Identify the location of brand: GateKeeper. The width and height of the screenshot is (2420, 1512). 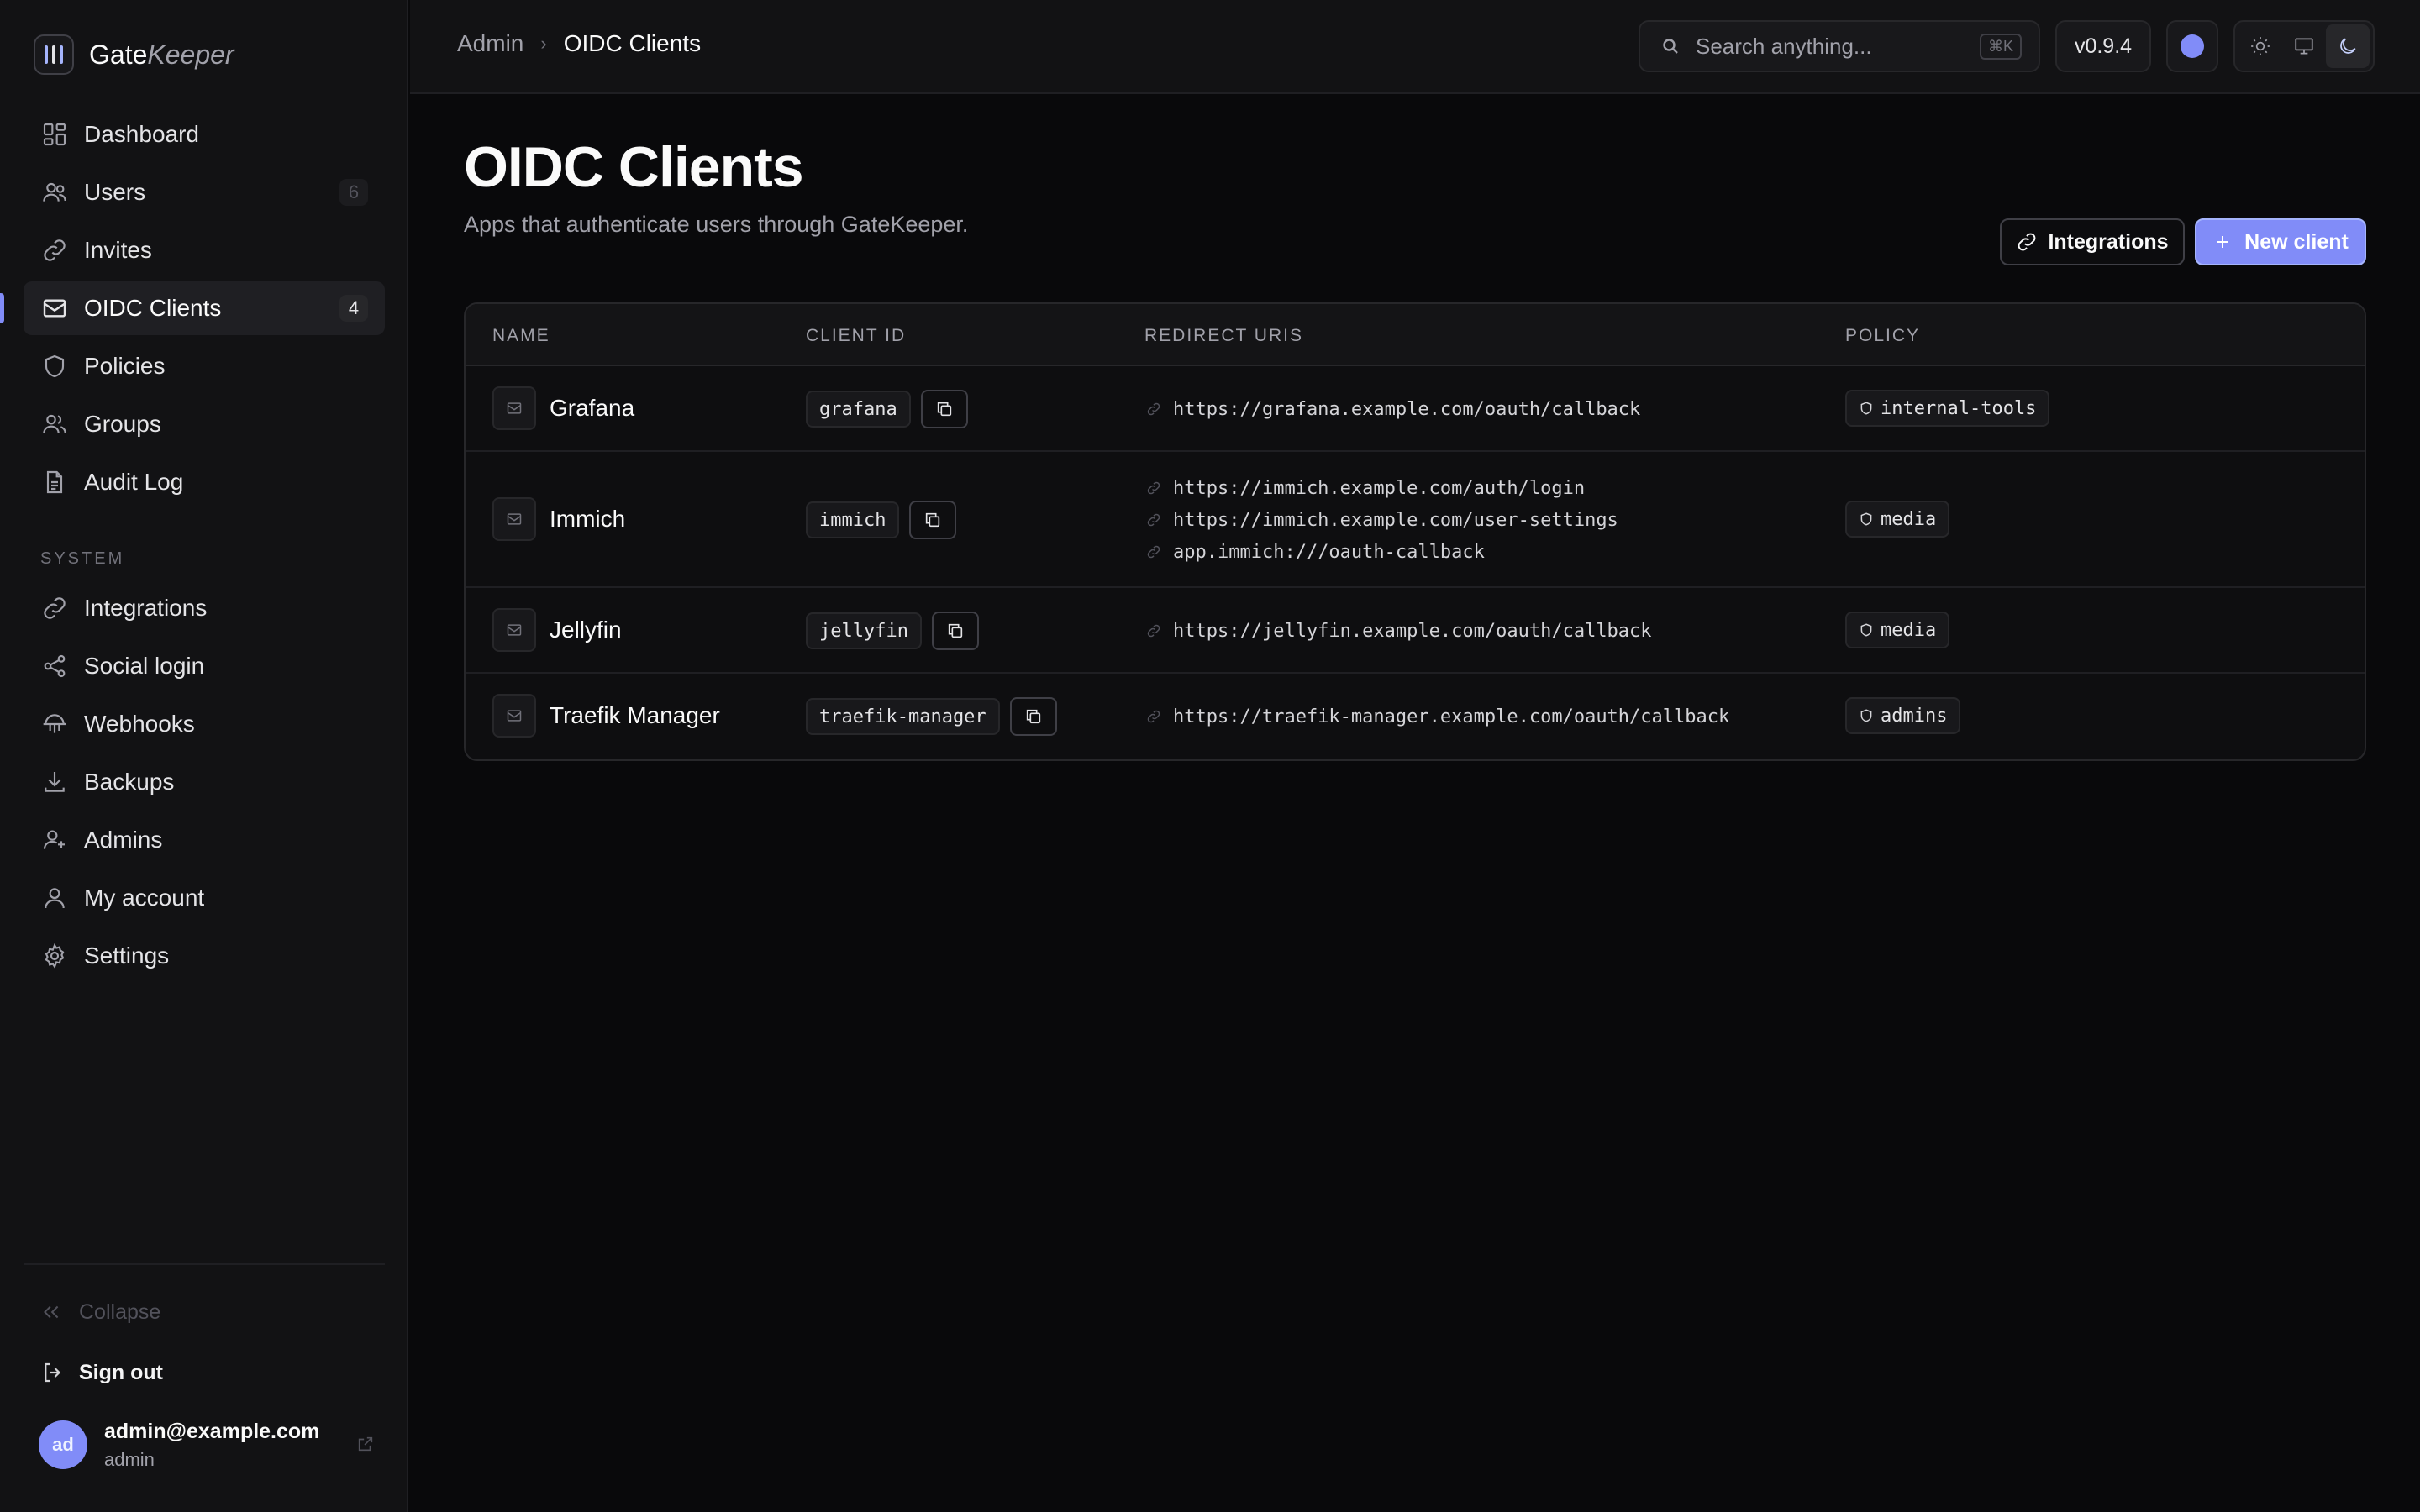
(134, 55).